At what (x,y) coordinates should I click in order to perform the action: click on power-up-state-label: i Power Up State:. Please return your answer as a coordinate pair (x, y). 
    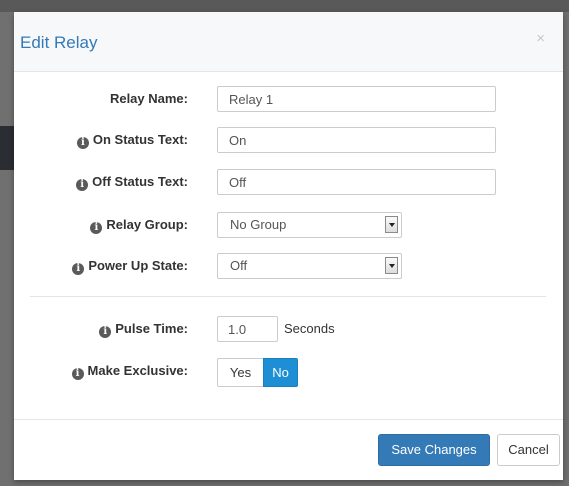
    Looking at the image, I should click on (101, 266).